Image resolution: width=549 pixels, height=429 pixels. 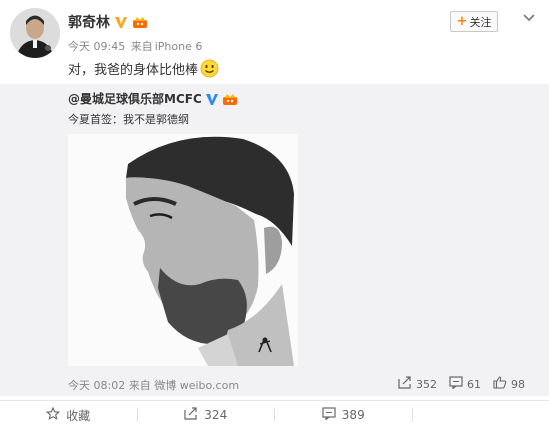 I want to click on plus-icon: +, so click(x=462, y=21).